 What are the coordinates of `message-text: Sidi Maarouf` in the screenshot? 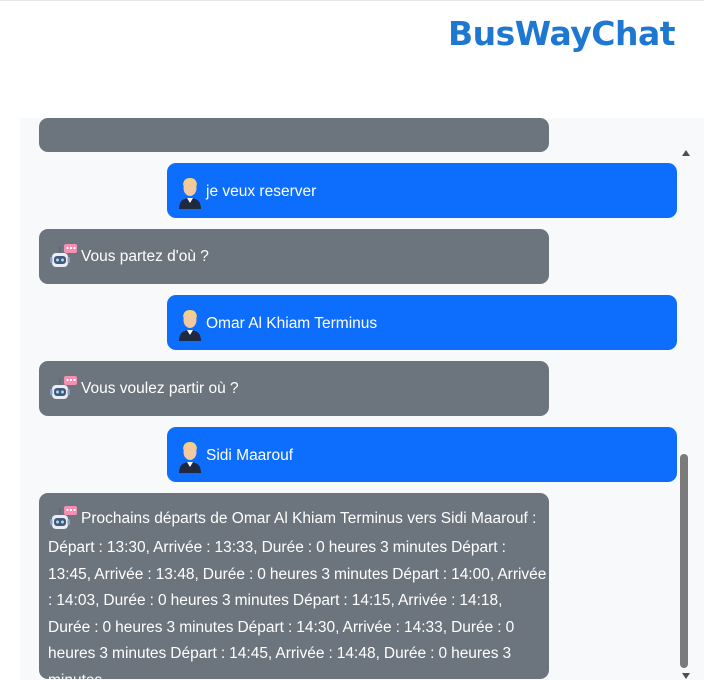 It's located at (250, 456).